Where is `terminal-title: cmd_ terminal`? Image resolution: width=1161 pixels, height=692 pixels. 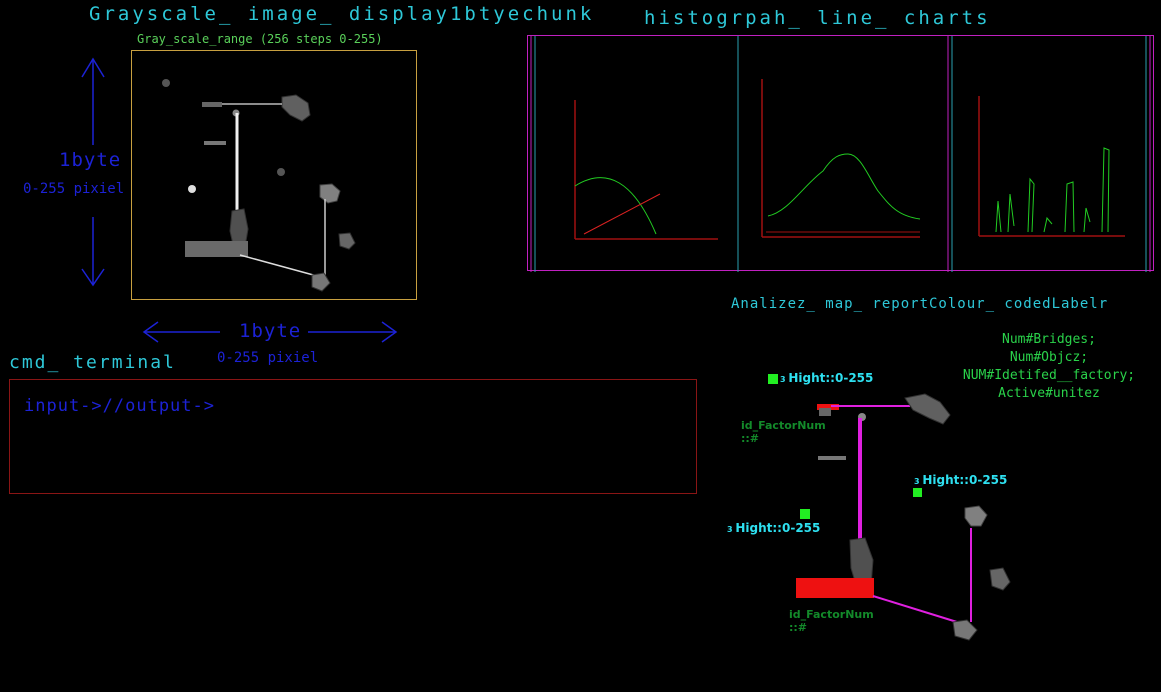
terminal-title: cmd_ terminal is located at coordinates (92, 362).